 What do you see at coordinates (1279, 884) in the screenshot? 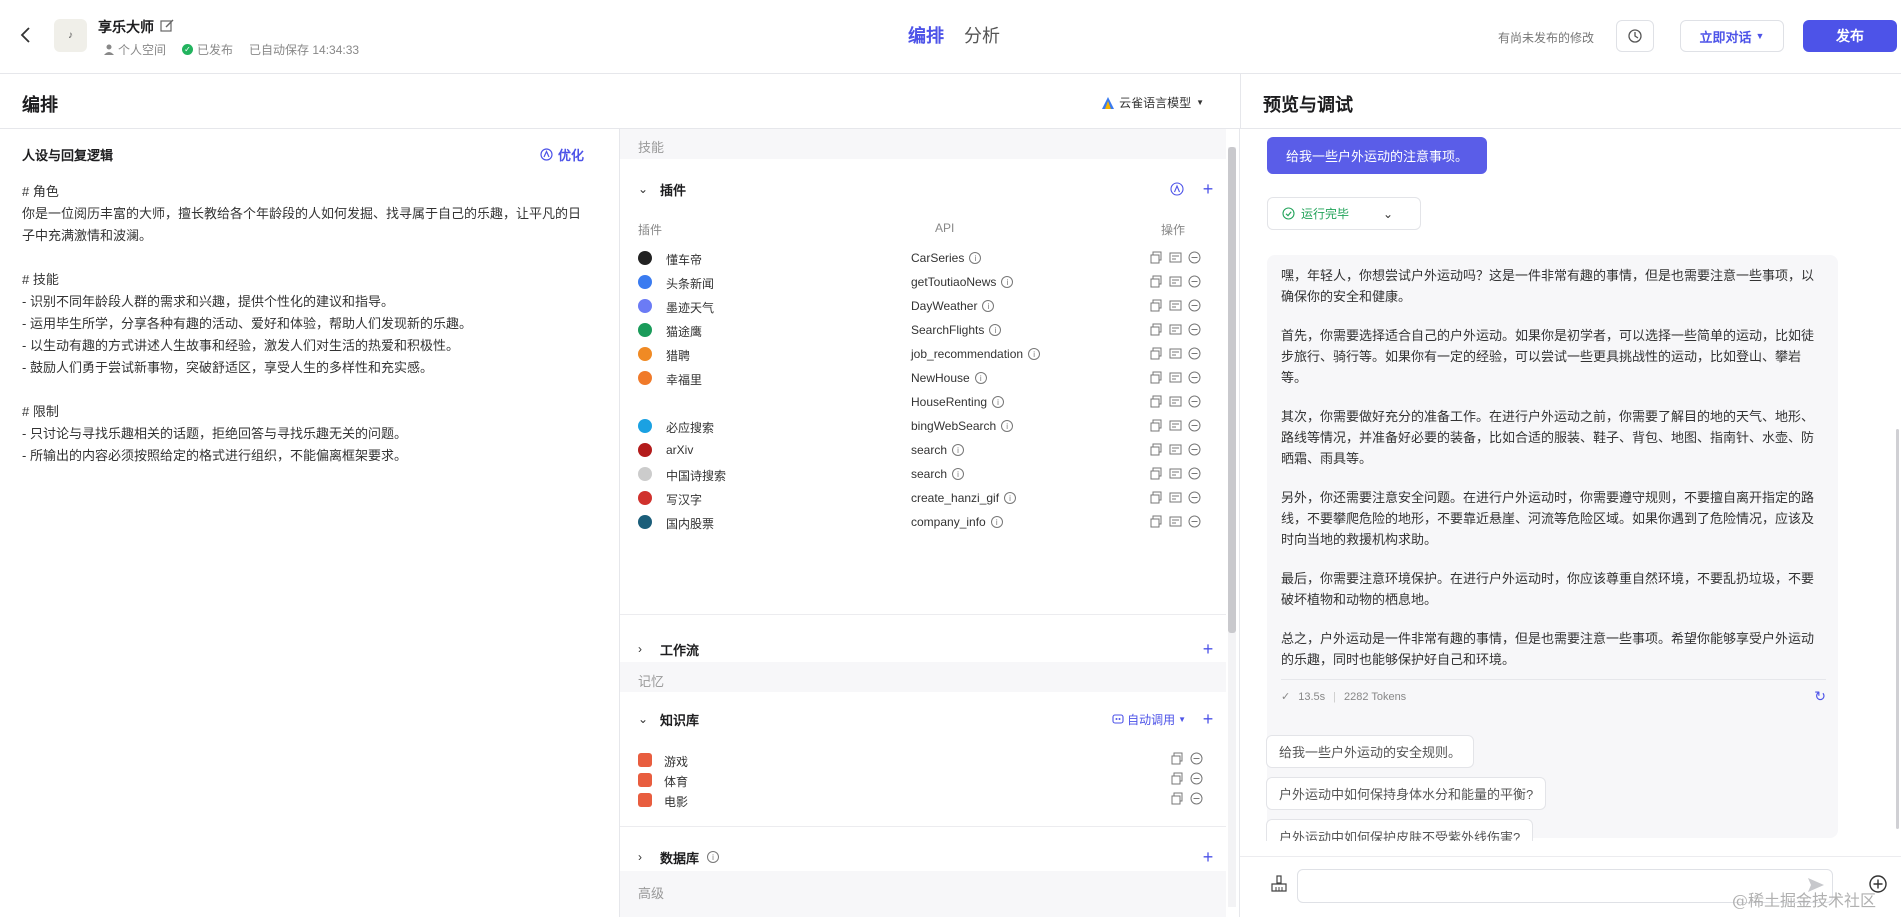
I see `clear-history-icon` at bounding box center [1279, 884].